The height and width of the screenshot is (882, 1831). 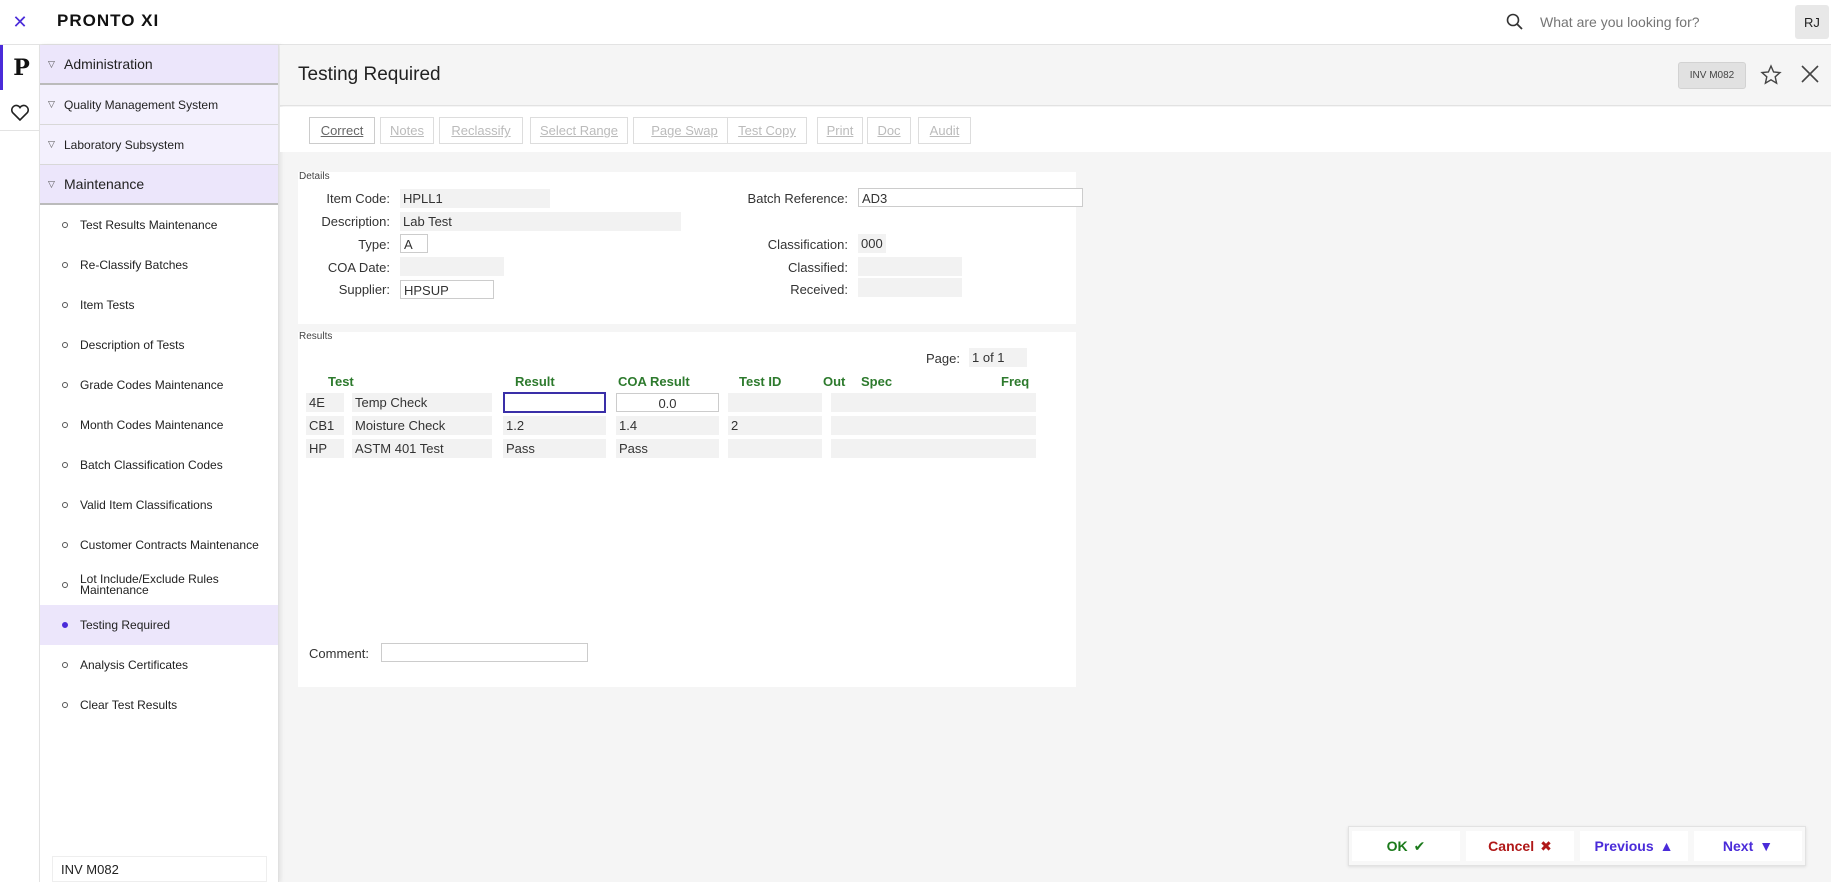 What do you see at coordinates (20, 463) in the screenshot?
I see `left-rail: P` at bounding box center [20, 463].